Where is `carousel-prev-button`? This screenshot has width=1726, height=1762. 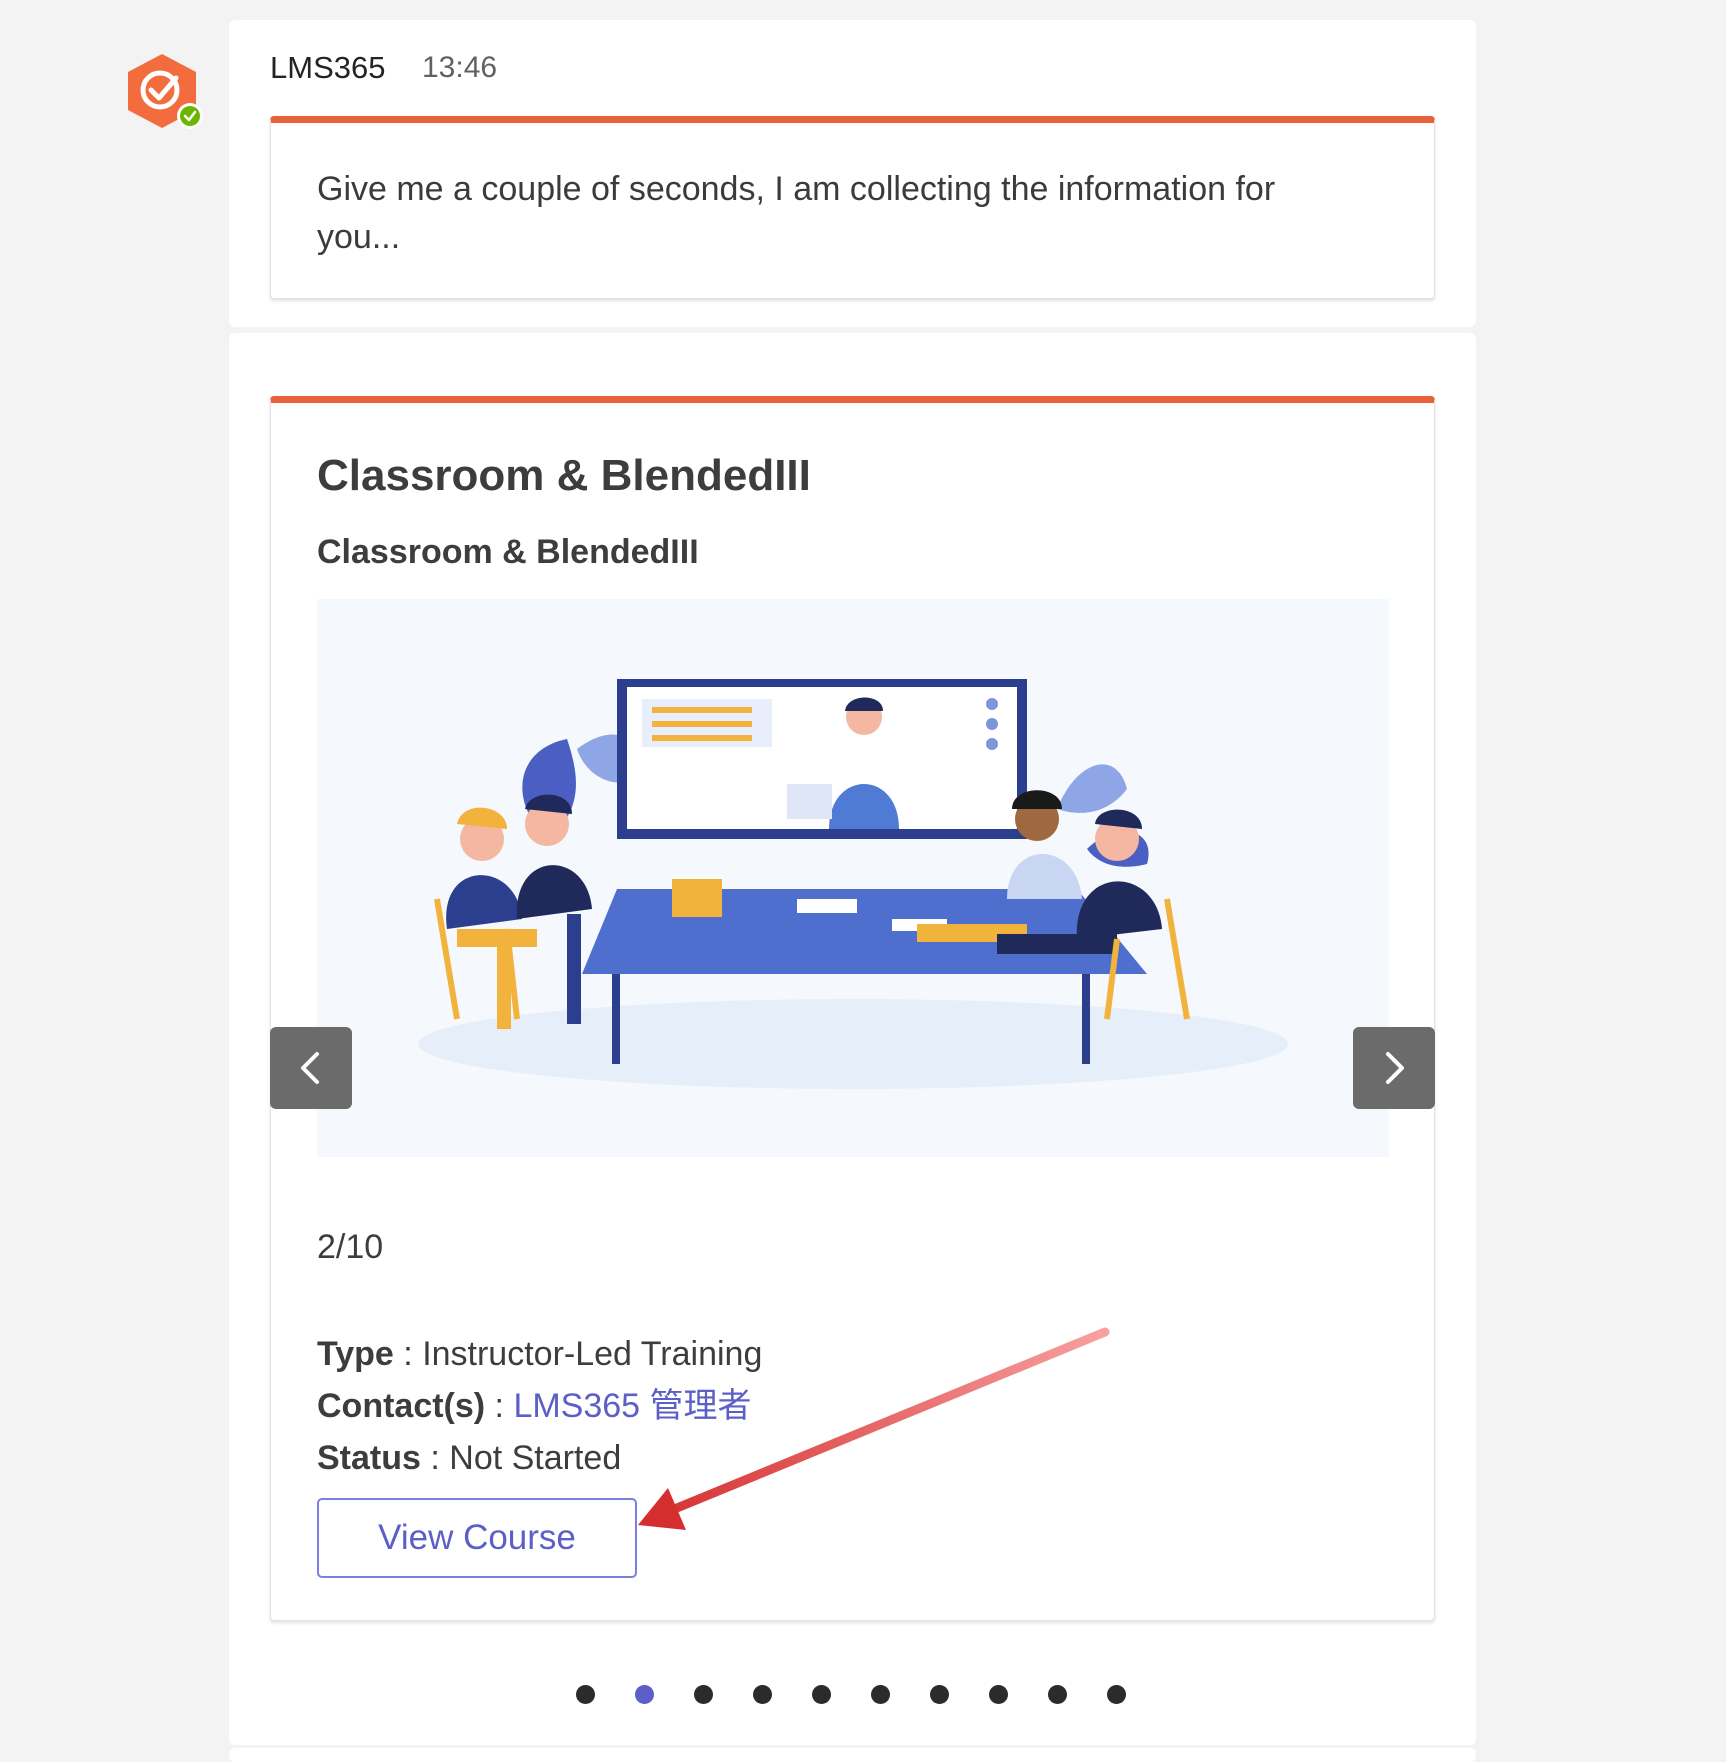 carousel-prev-button is located at coordinates (311, 1068).